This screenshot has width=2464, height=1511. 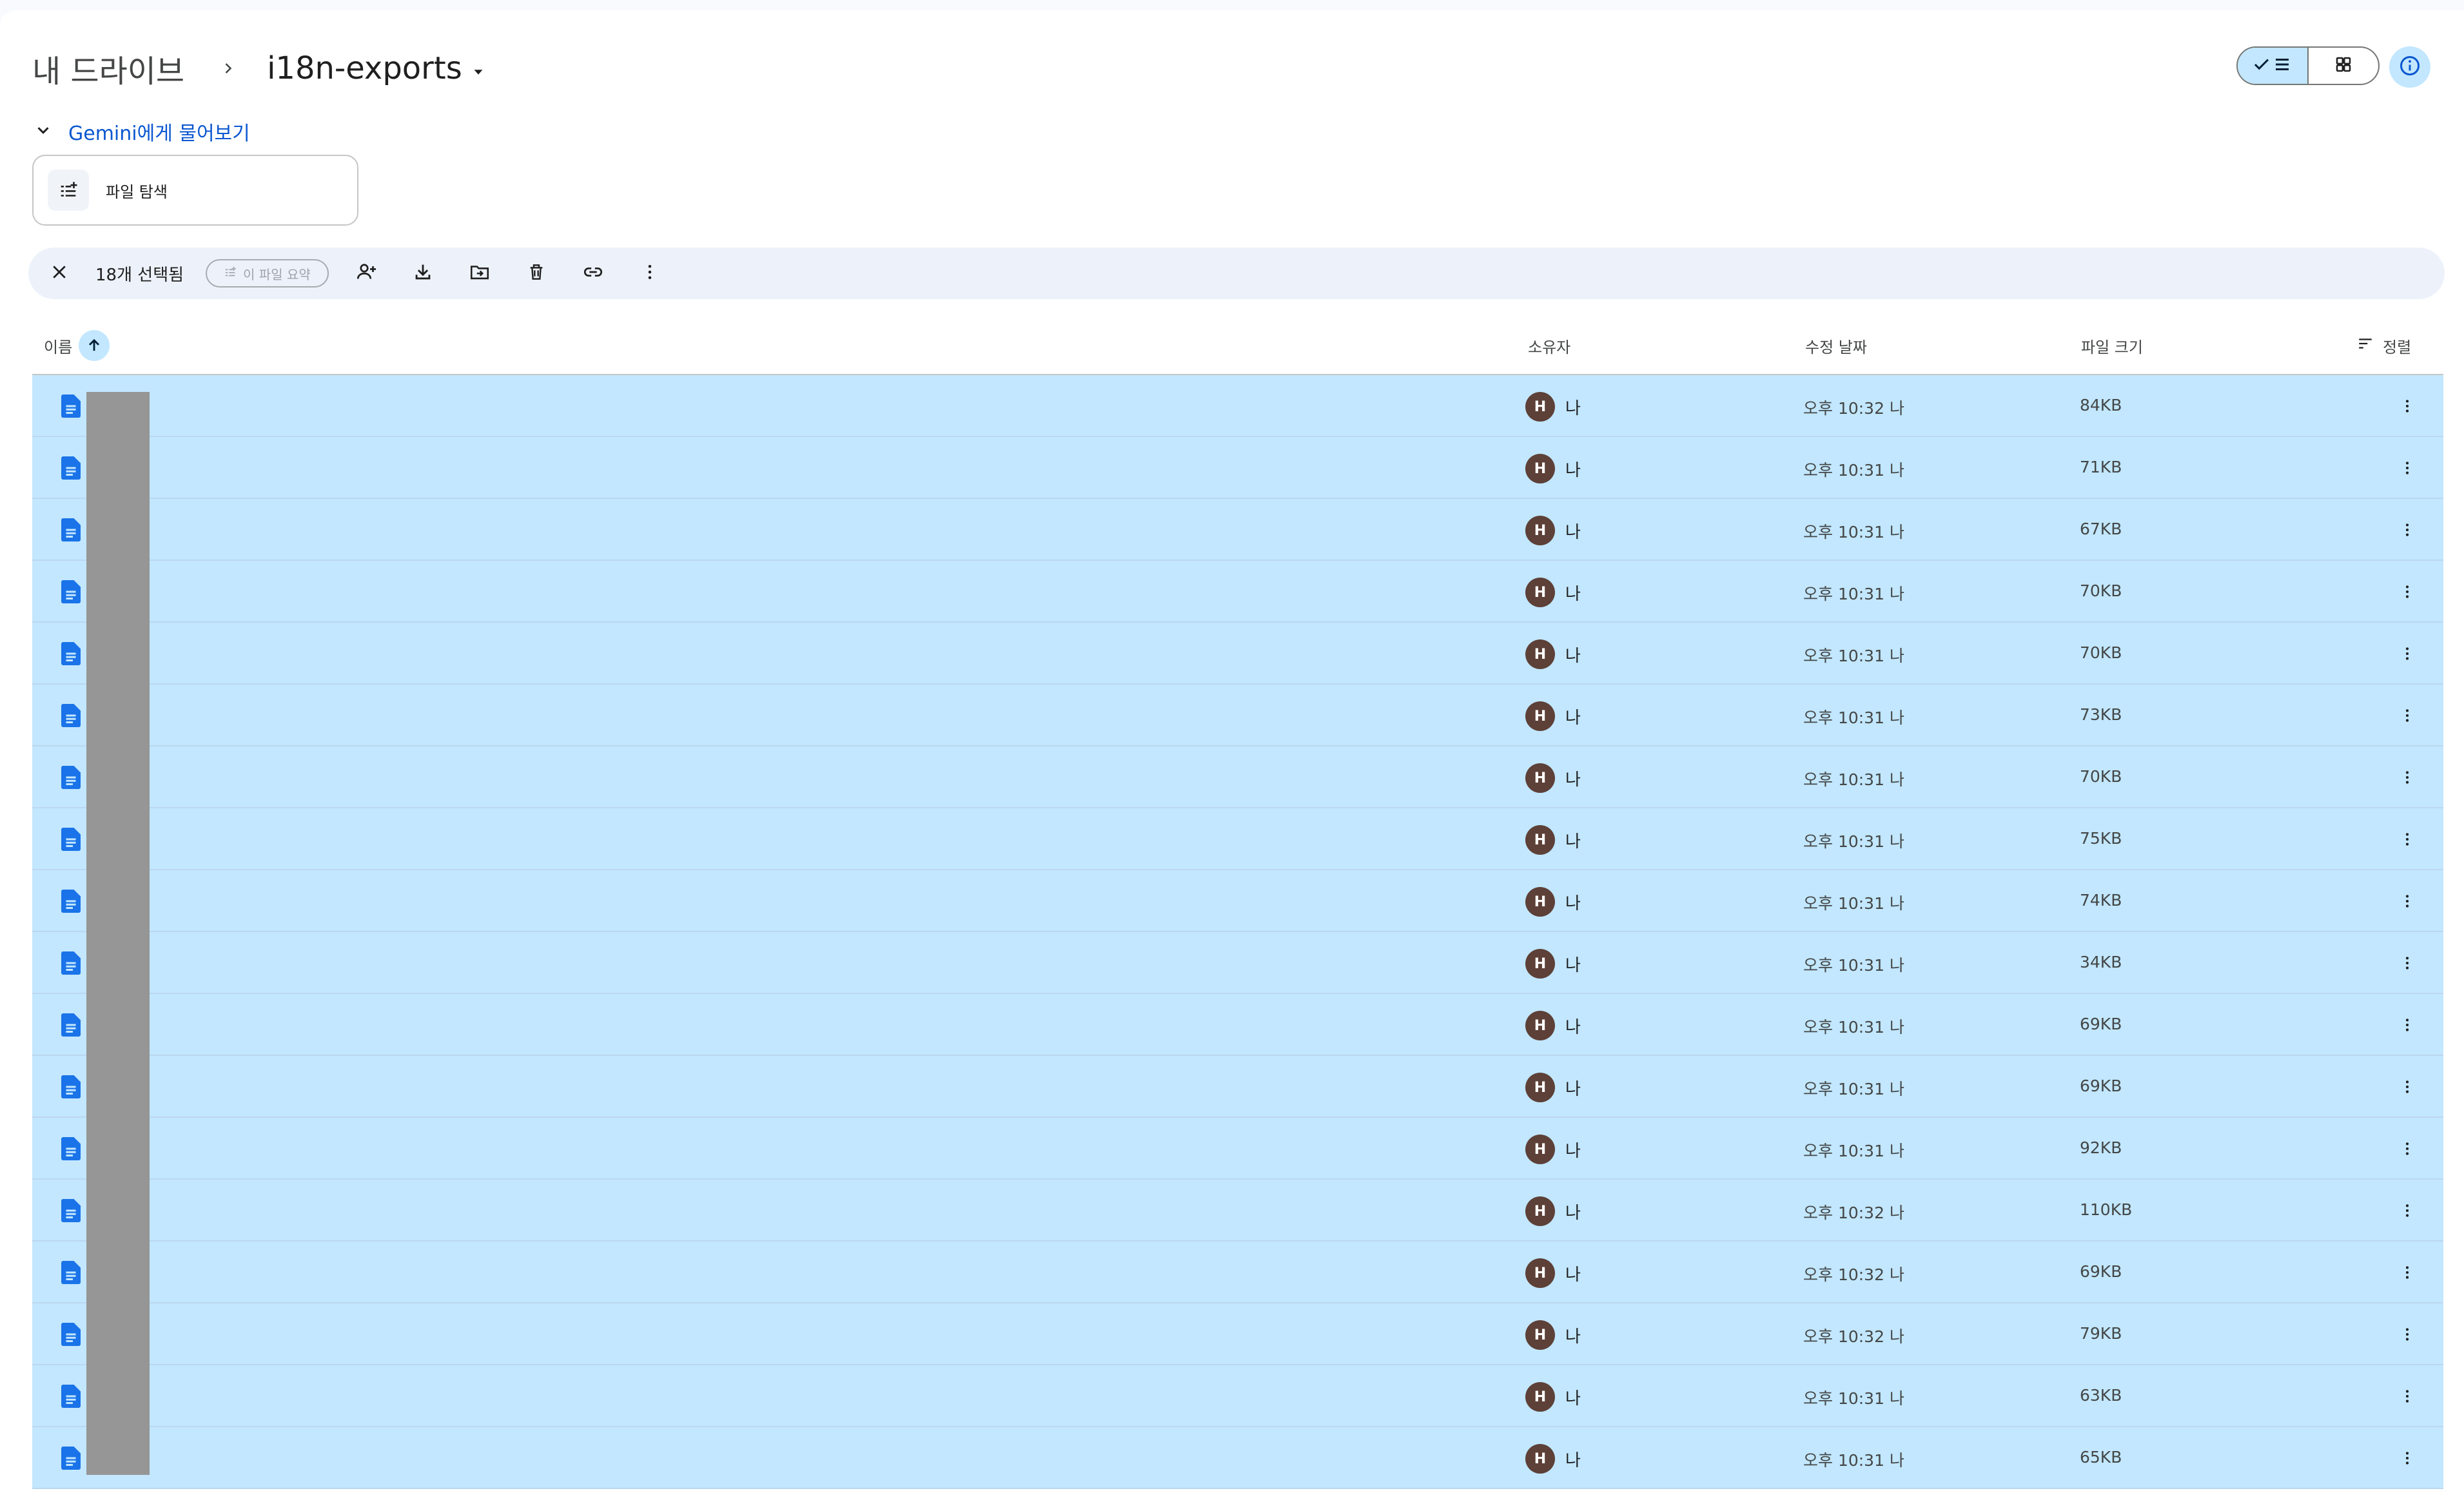 What do you see at coordinates (1237, 777) in the screenshot?
I see `file-row: nH나오후 10:31 나70KB` at bounding box center [1237, 777].